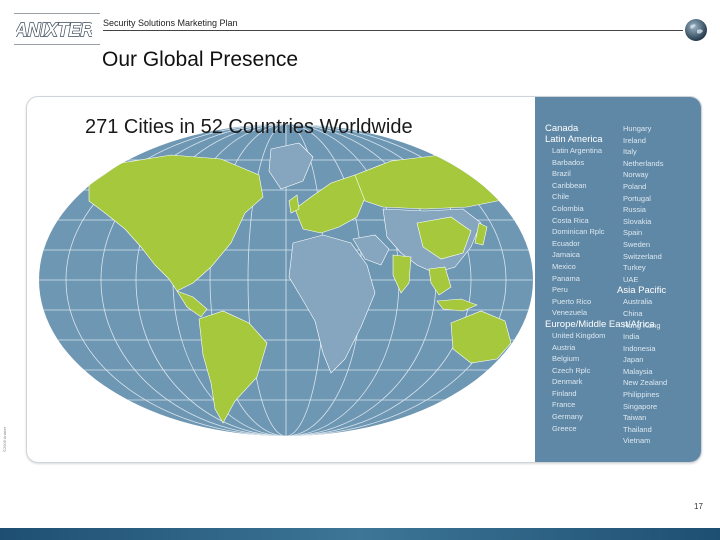 Image resolution: width=720 pixels, height=540 pixels. Describe the element at coordinates (645, 383) in the screenshot. I see `country-item: New Zealand` at that location.